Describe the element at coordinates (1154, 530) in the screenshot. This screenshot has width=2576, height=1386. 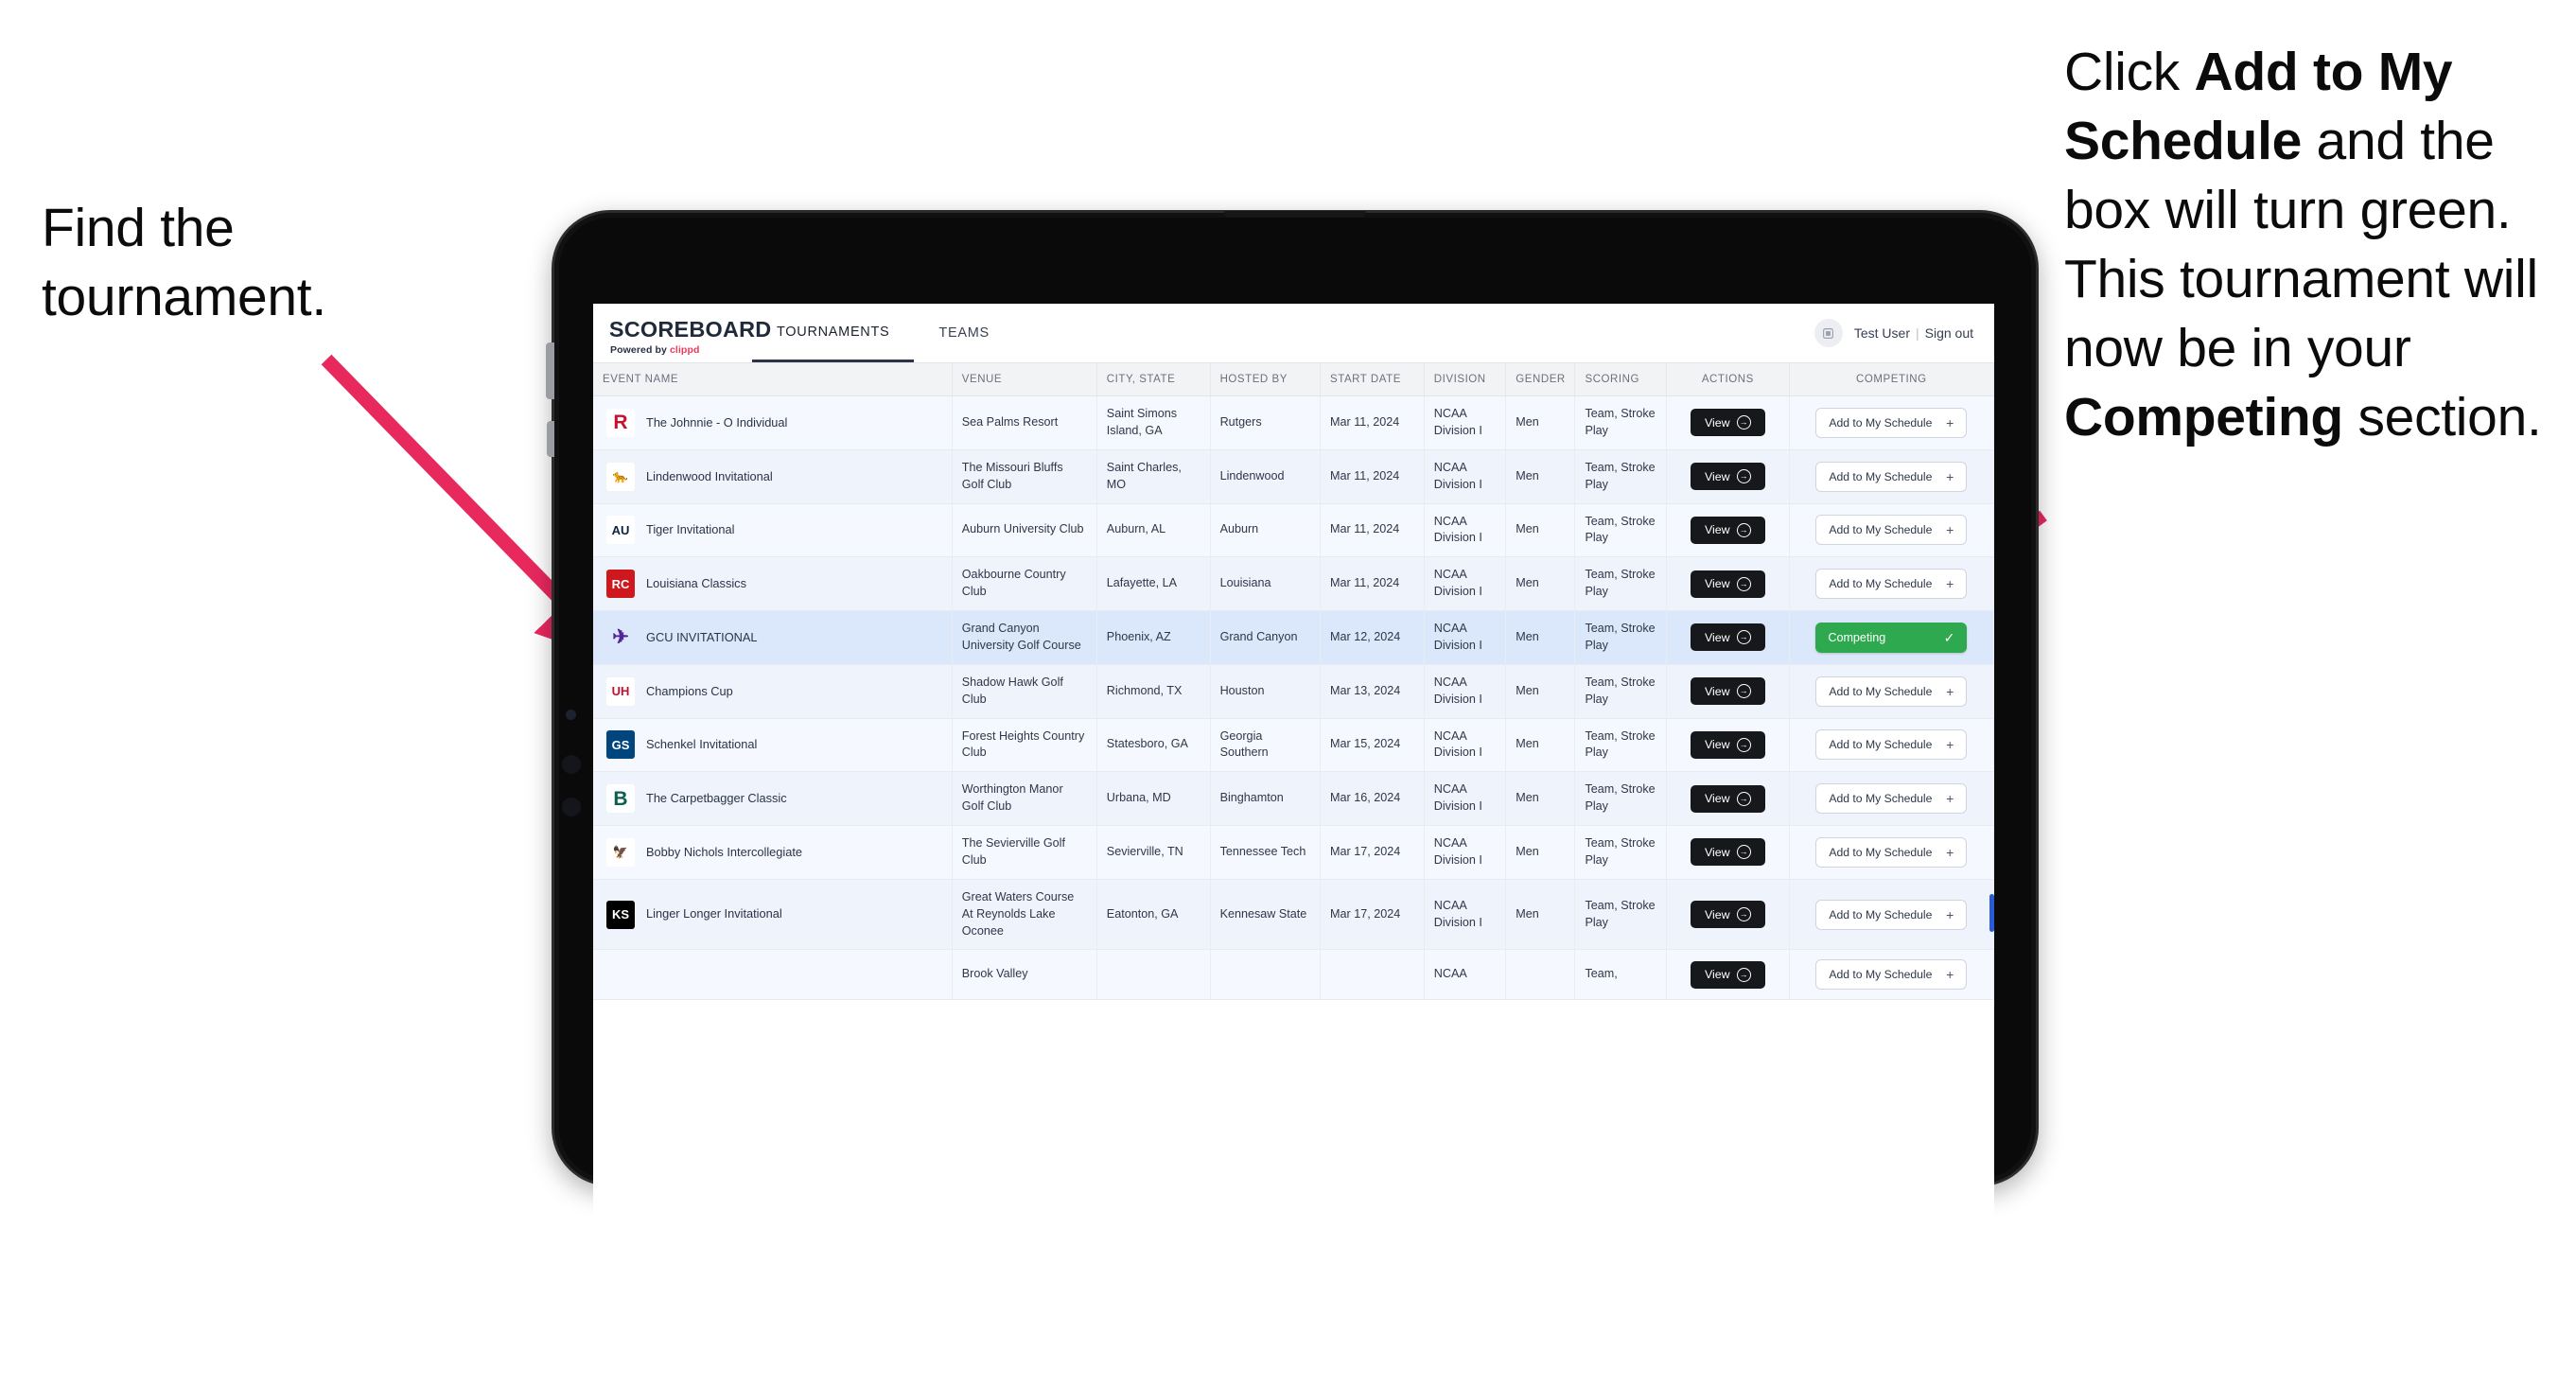
I see `cell-city-state: Auburn, AL` at that location.